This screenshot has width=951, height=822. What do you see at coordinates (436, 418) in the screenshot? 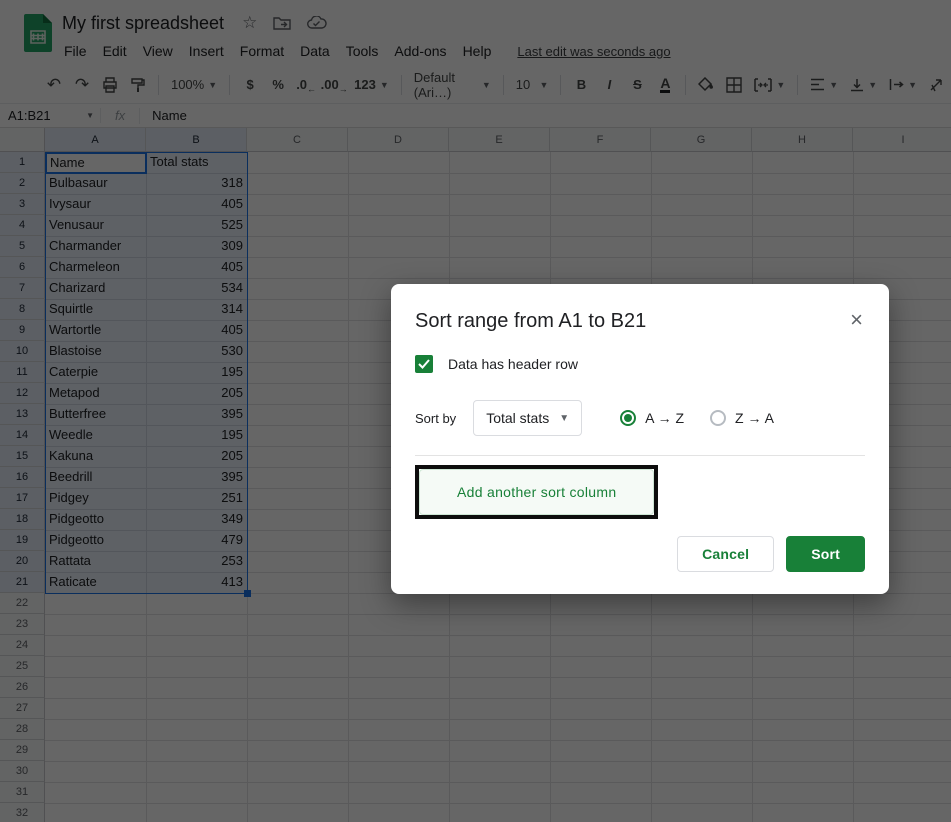
I see `sort-by-label: Sort by` at bounding box center [436, 418].